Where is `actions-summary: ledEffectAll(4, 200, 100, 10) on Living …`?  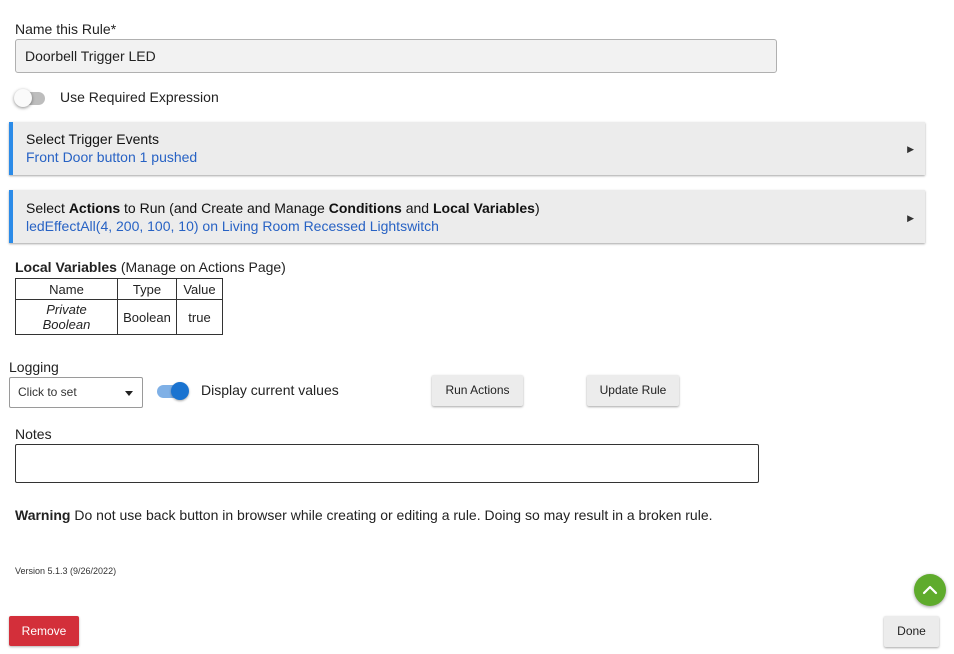 actions-summary: ledEffectAll(4, 200, 100, 10) on Living … is located at coordinates (232, 226).